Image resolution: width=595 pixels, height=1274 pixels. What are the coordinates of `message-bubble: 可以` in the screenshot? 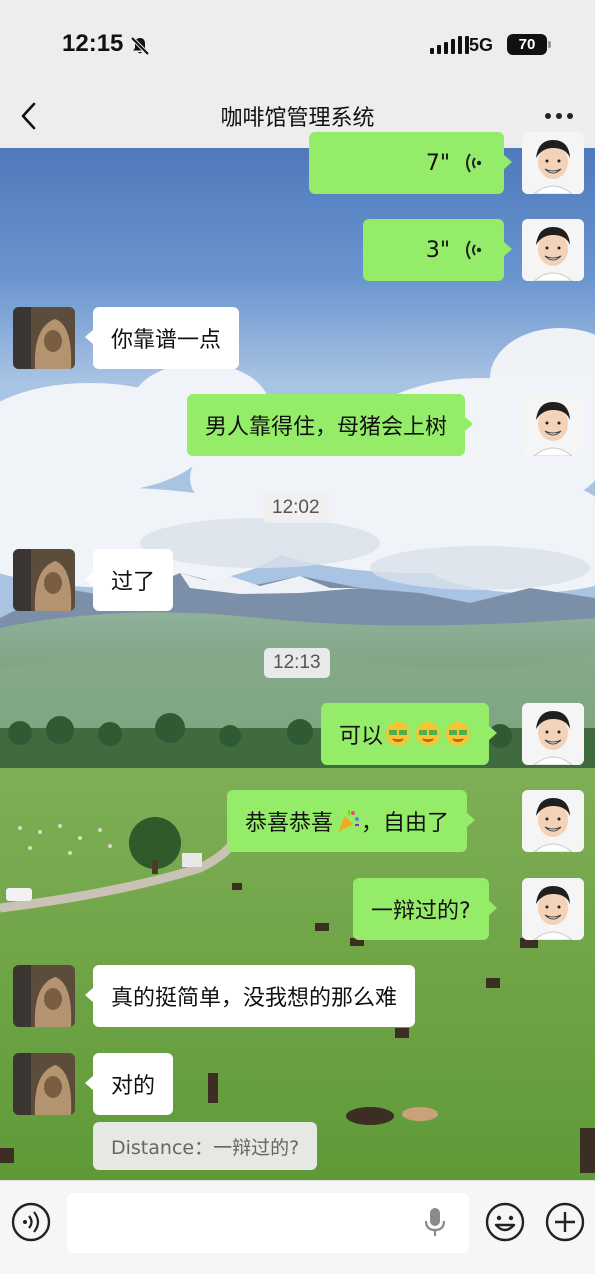 It's located at (409, 734).